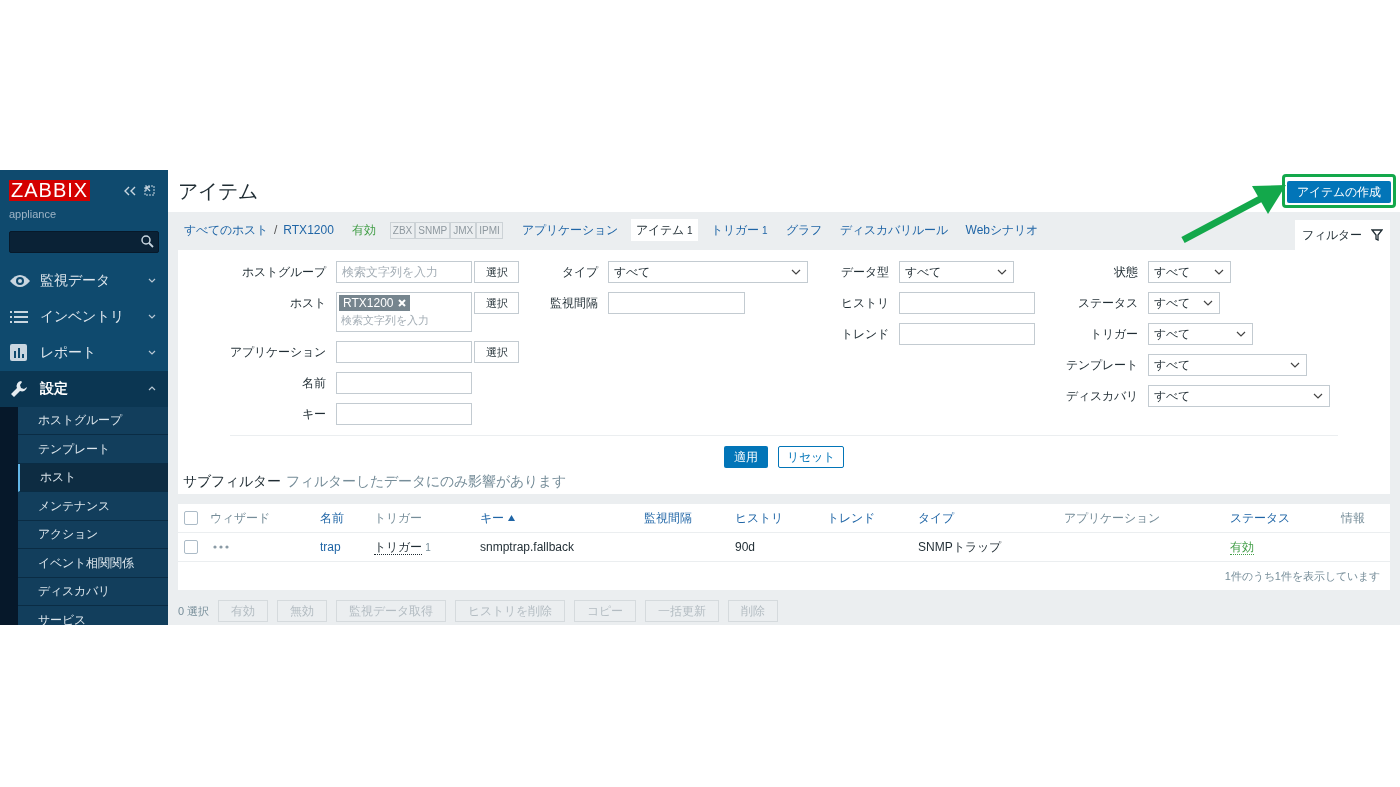 This screenshot has width=1400, height=787. Describe the element at coordinates (93, 615) in the screenshot. I see `submenu-item: サービス` at that location.